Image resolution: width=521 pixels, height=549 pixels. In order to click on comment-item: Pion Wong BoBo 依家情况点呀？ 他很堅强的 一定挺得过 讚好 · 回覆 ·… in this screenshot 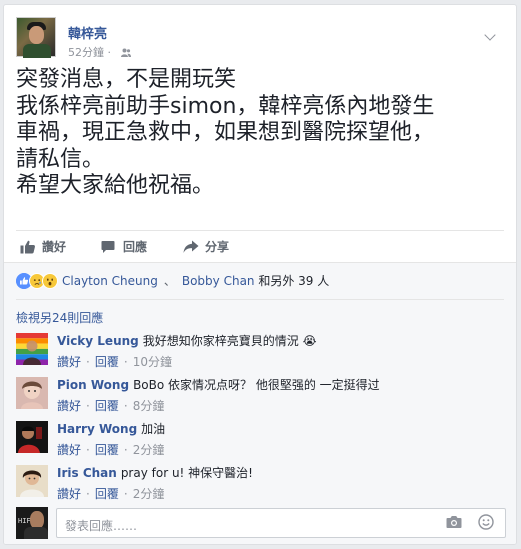, I will do `click(261, 398)`.